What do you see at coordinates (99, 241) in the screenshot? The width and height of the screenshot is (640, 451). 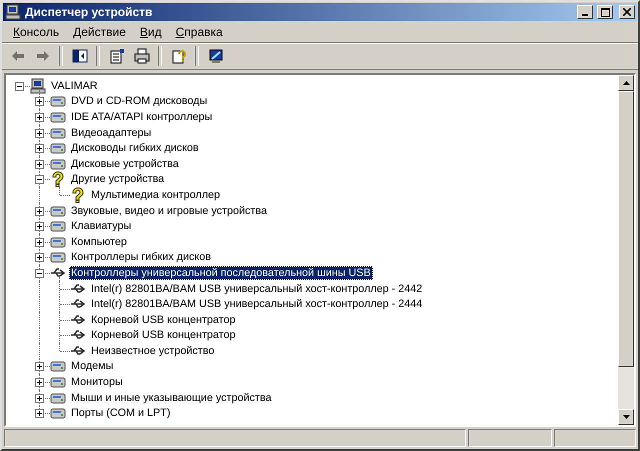 I see `tree-item: Компьютер` at bounding box center [99, 241].